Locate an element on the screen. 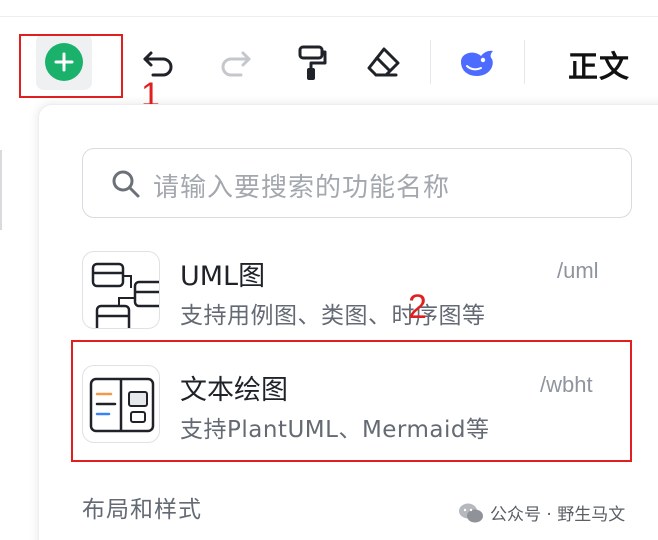 The image size is (658, 540). item-description: 支持用例图、类图、时序图等 is located at coordinates (333, 316).